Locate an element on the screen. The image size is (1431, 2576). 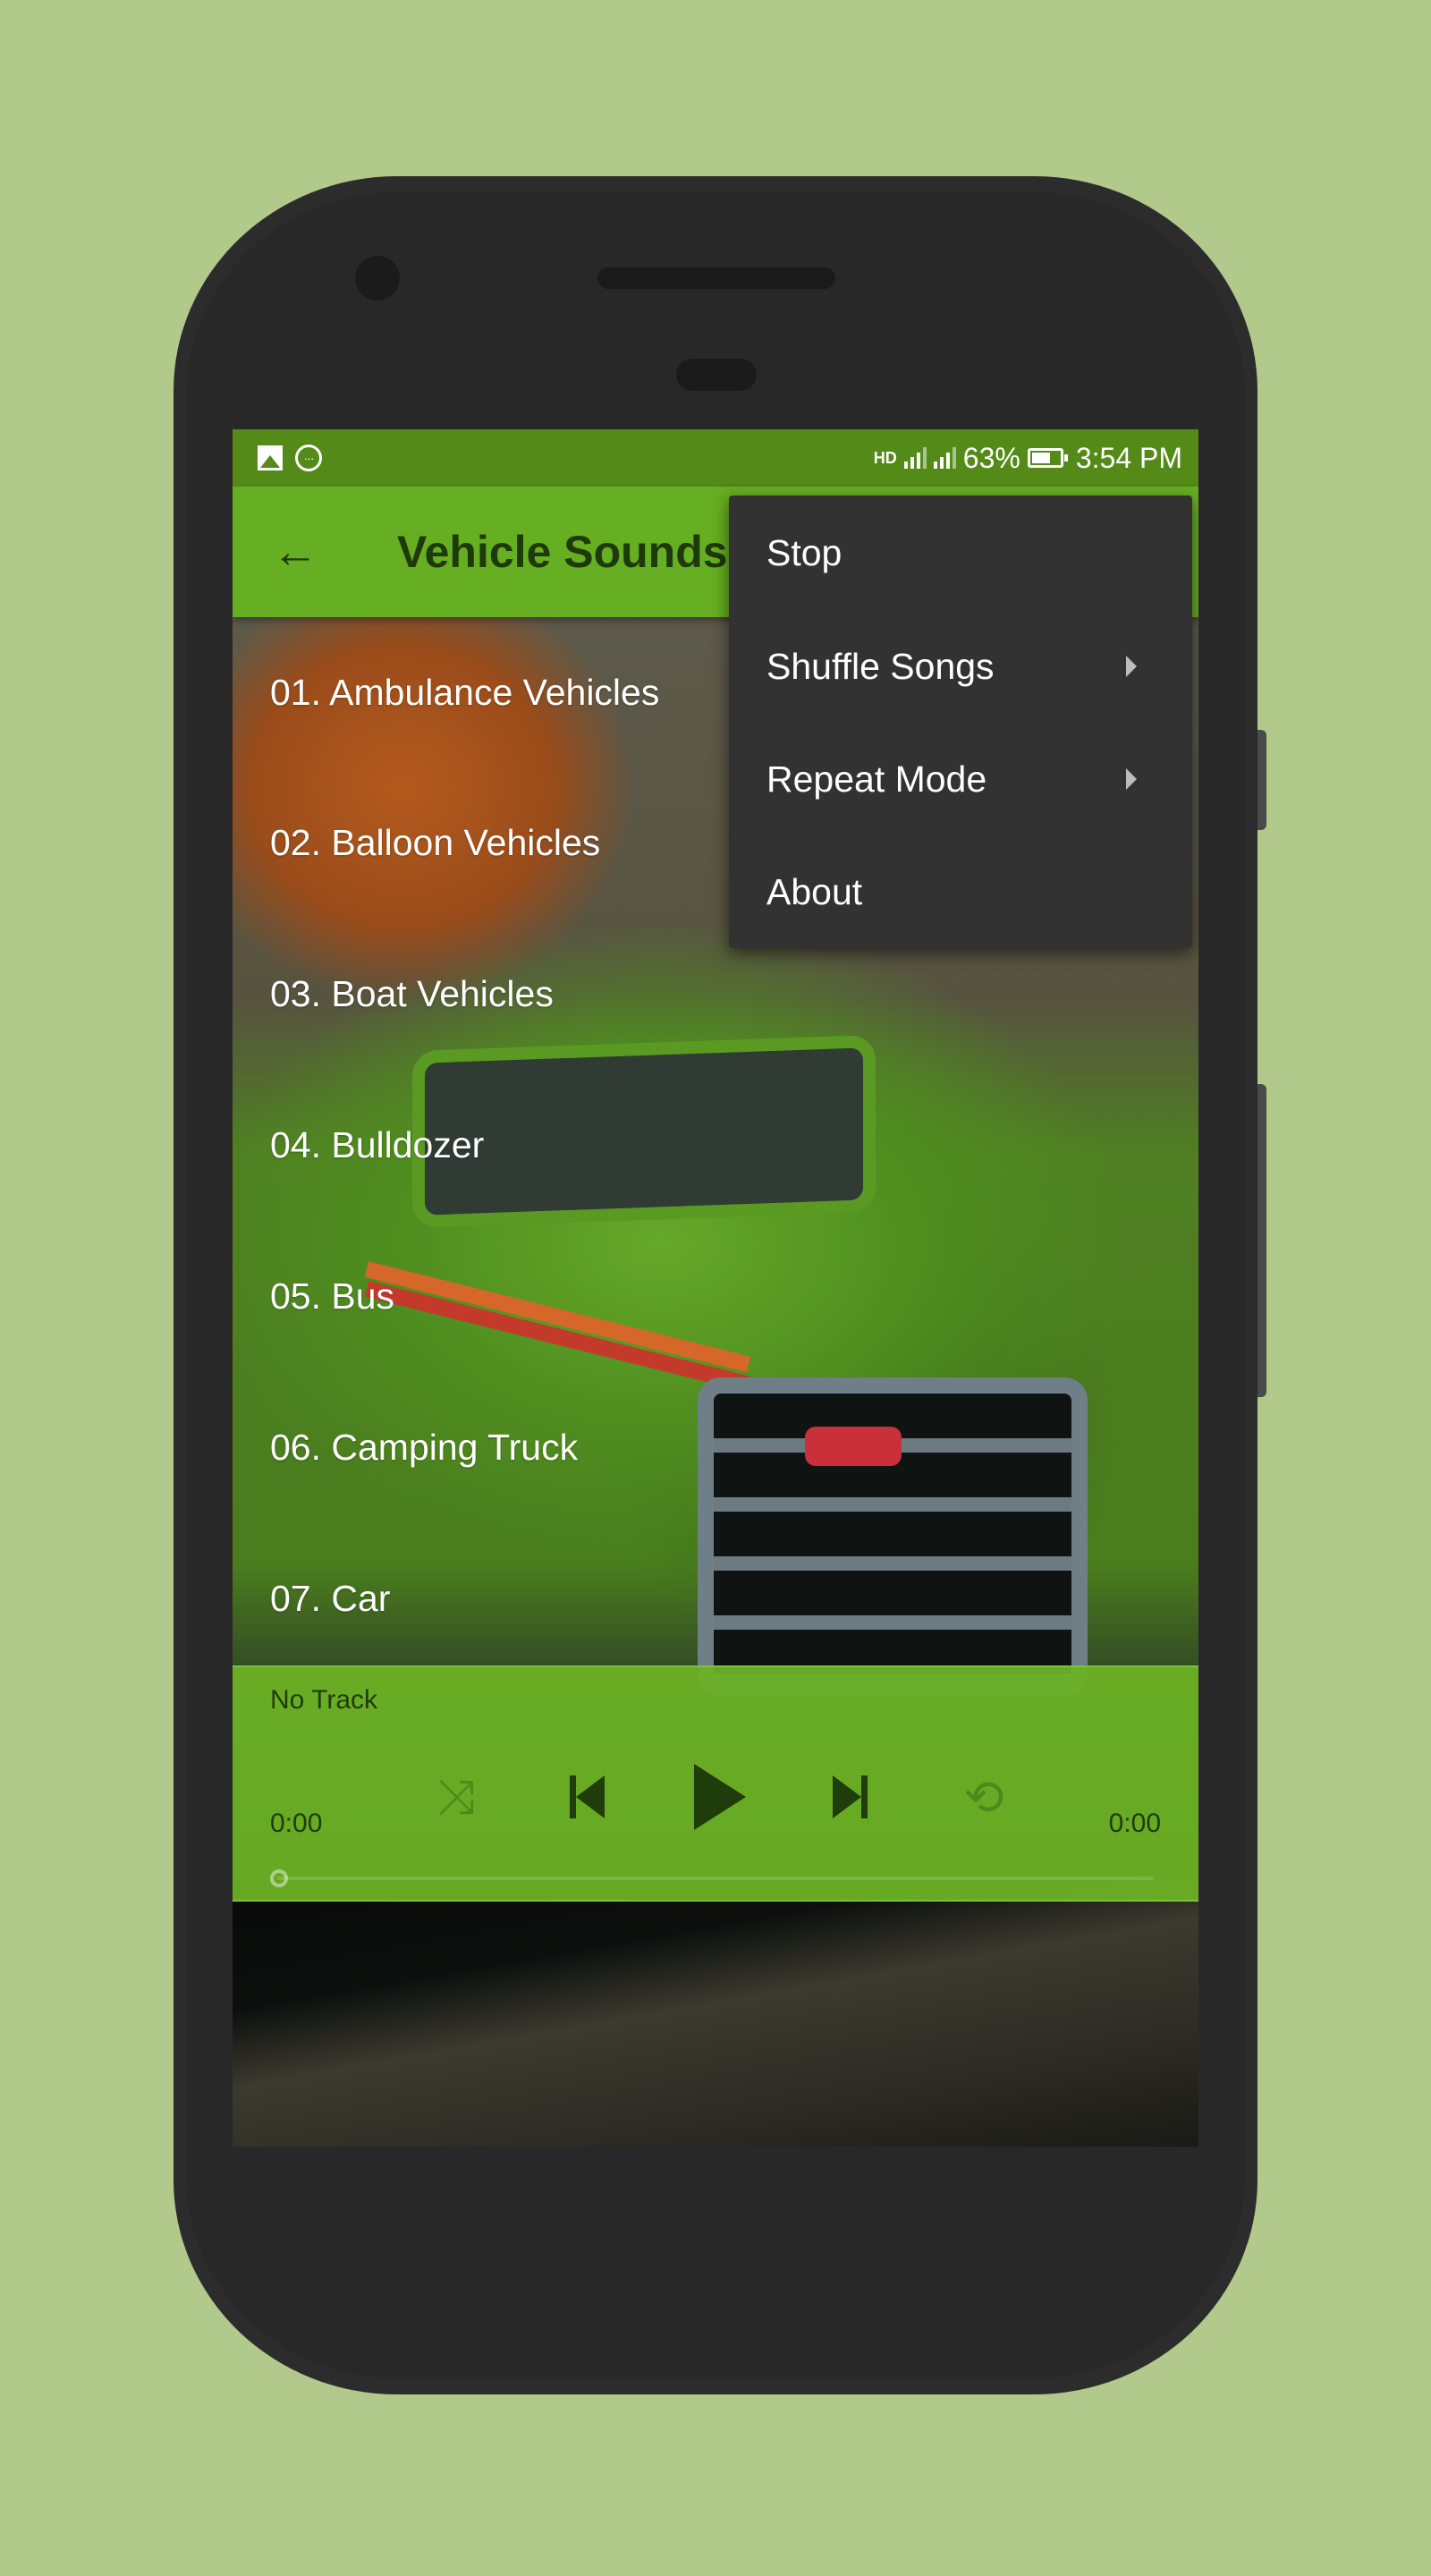
track-label: 07. Car is located at coordinates (331, 1598).